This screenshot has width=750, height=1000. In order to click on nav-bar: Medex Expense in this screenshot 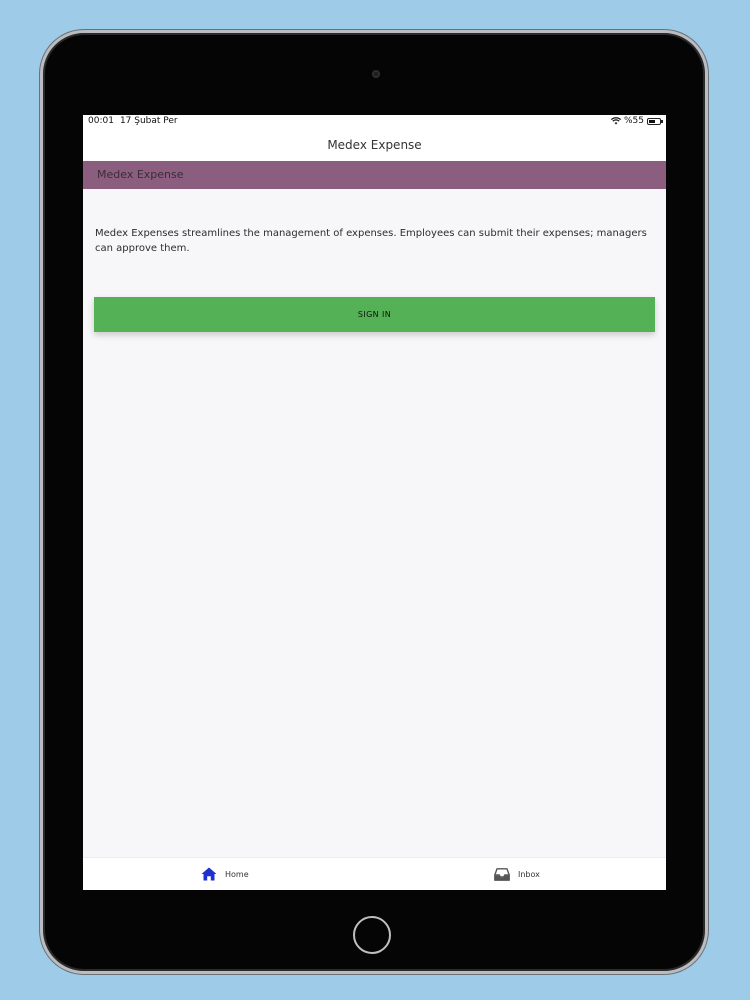, I will do `click(374, 145)`.